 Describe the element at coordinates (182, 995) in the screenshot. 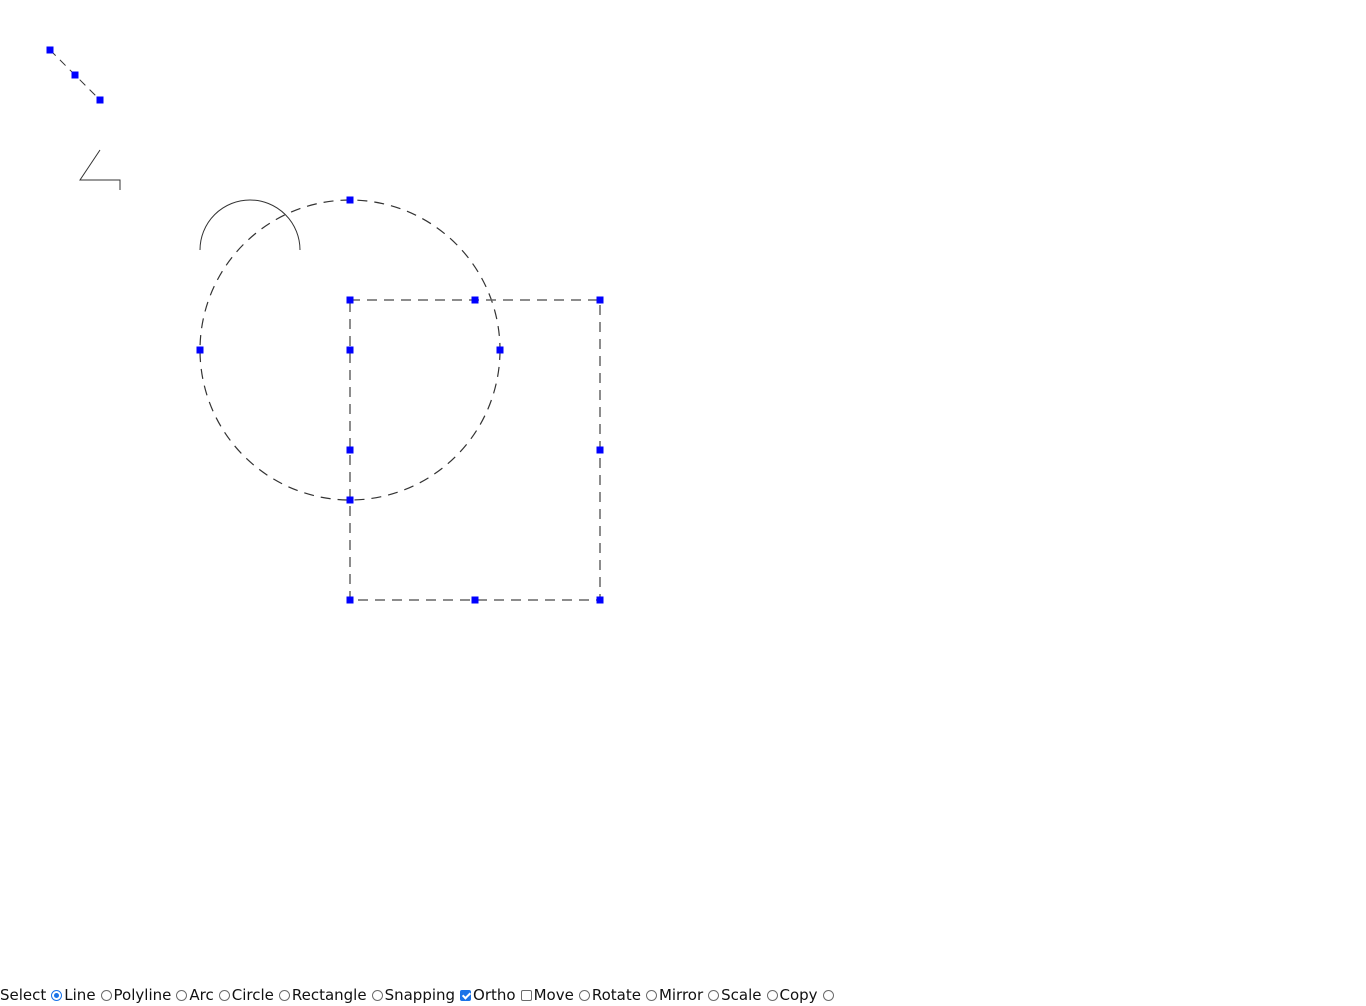

I see `polyline-mode-radio` at that location.